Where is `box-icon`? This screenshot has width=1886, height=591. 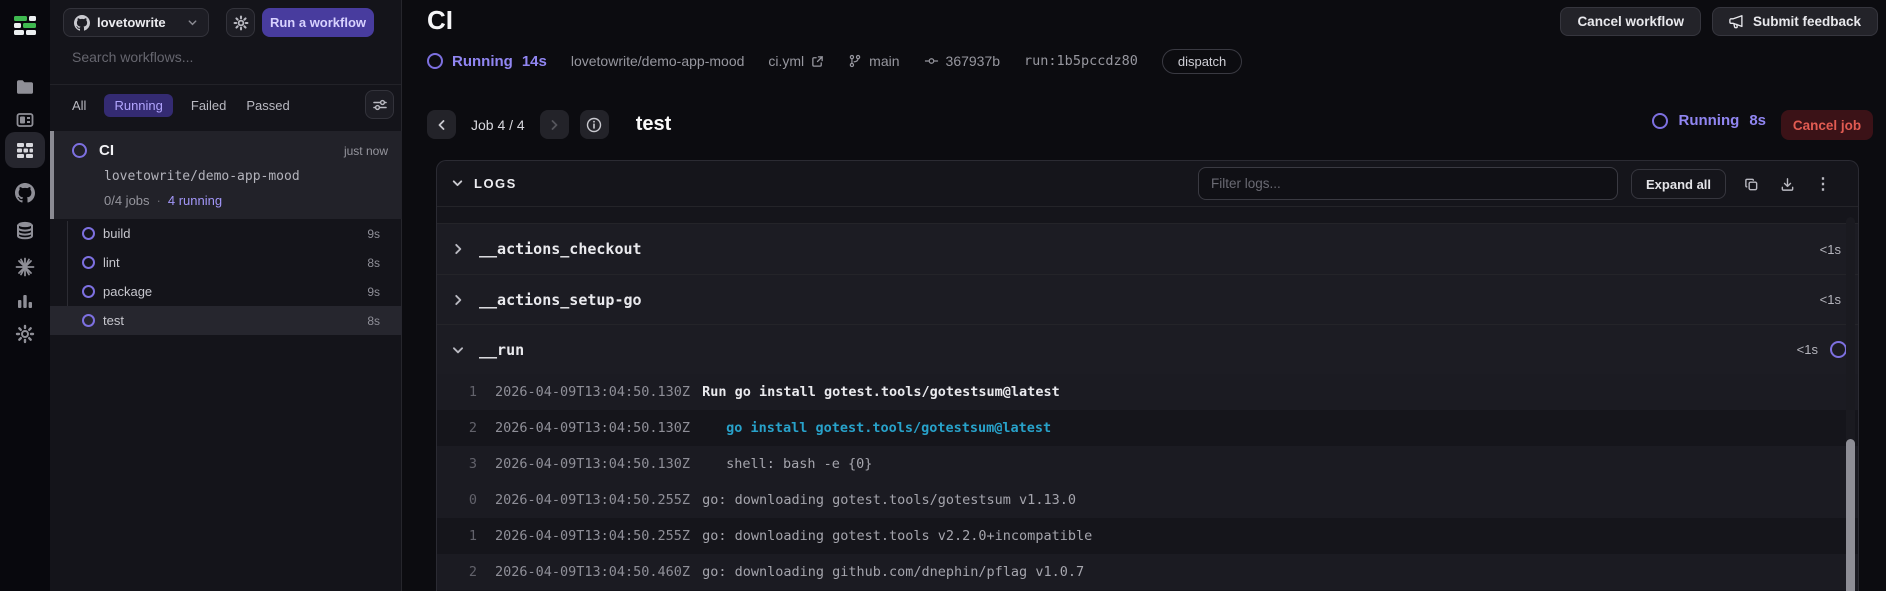 box-icon is located at coordinates (25, 120).